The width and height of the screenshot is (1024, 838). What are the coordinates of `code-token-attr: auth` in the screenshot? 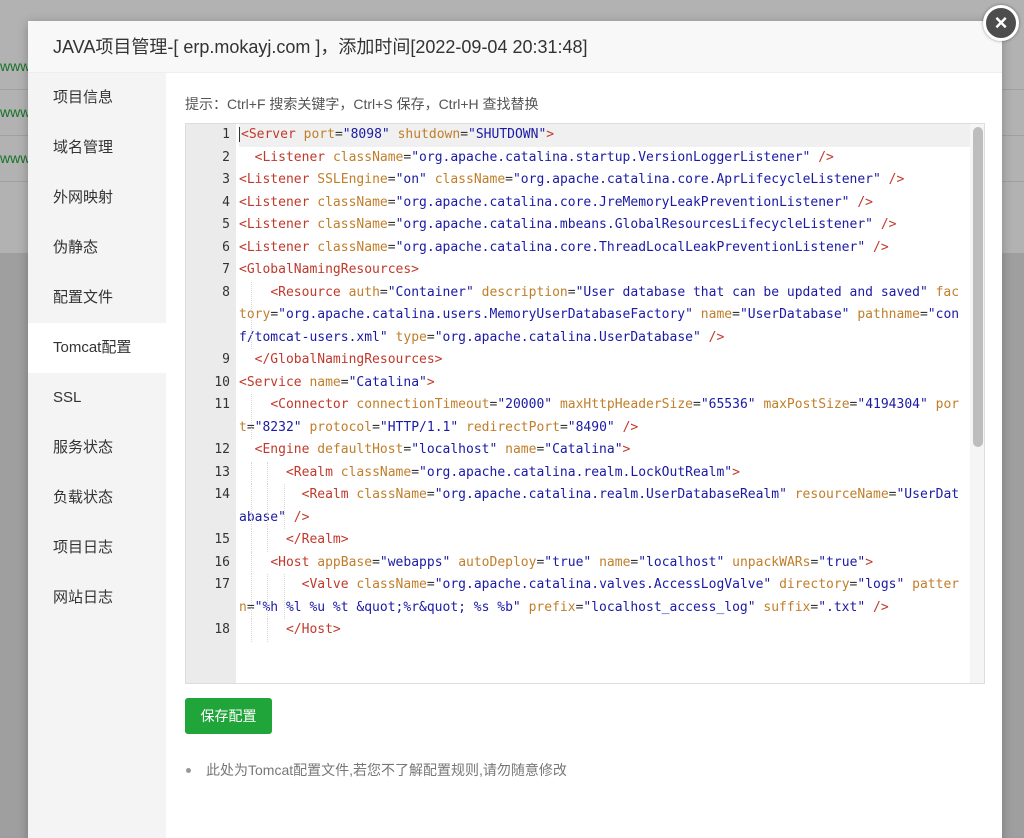 It's located at (364, 292).